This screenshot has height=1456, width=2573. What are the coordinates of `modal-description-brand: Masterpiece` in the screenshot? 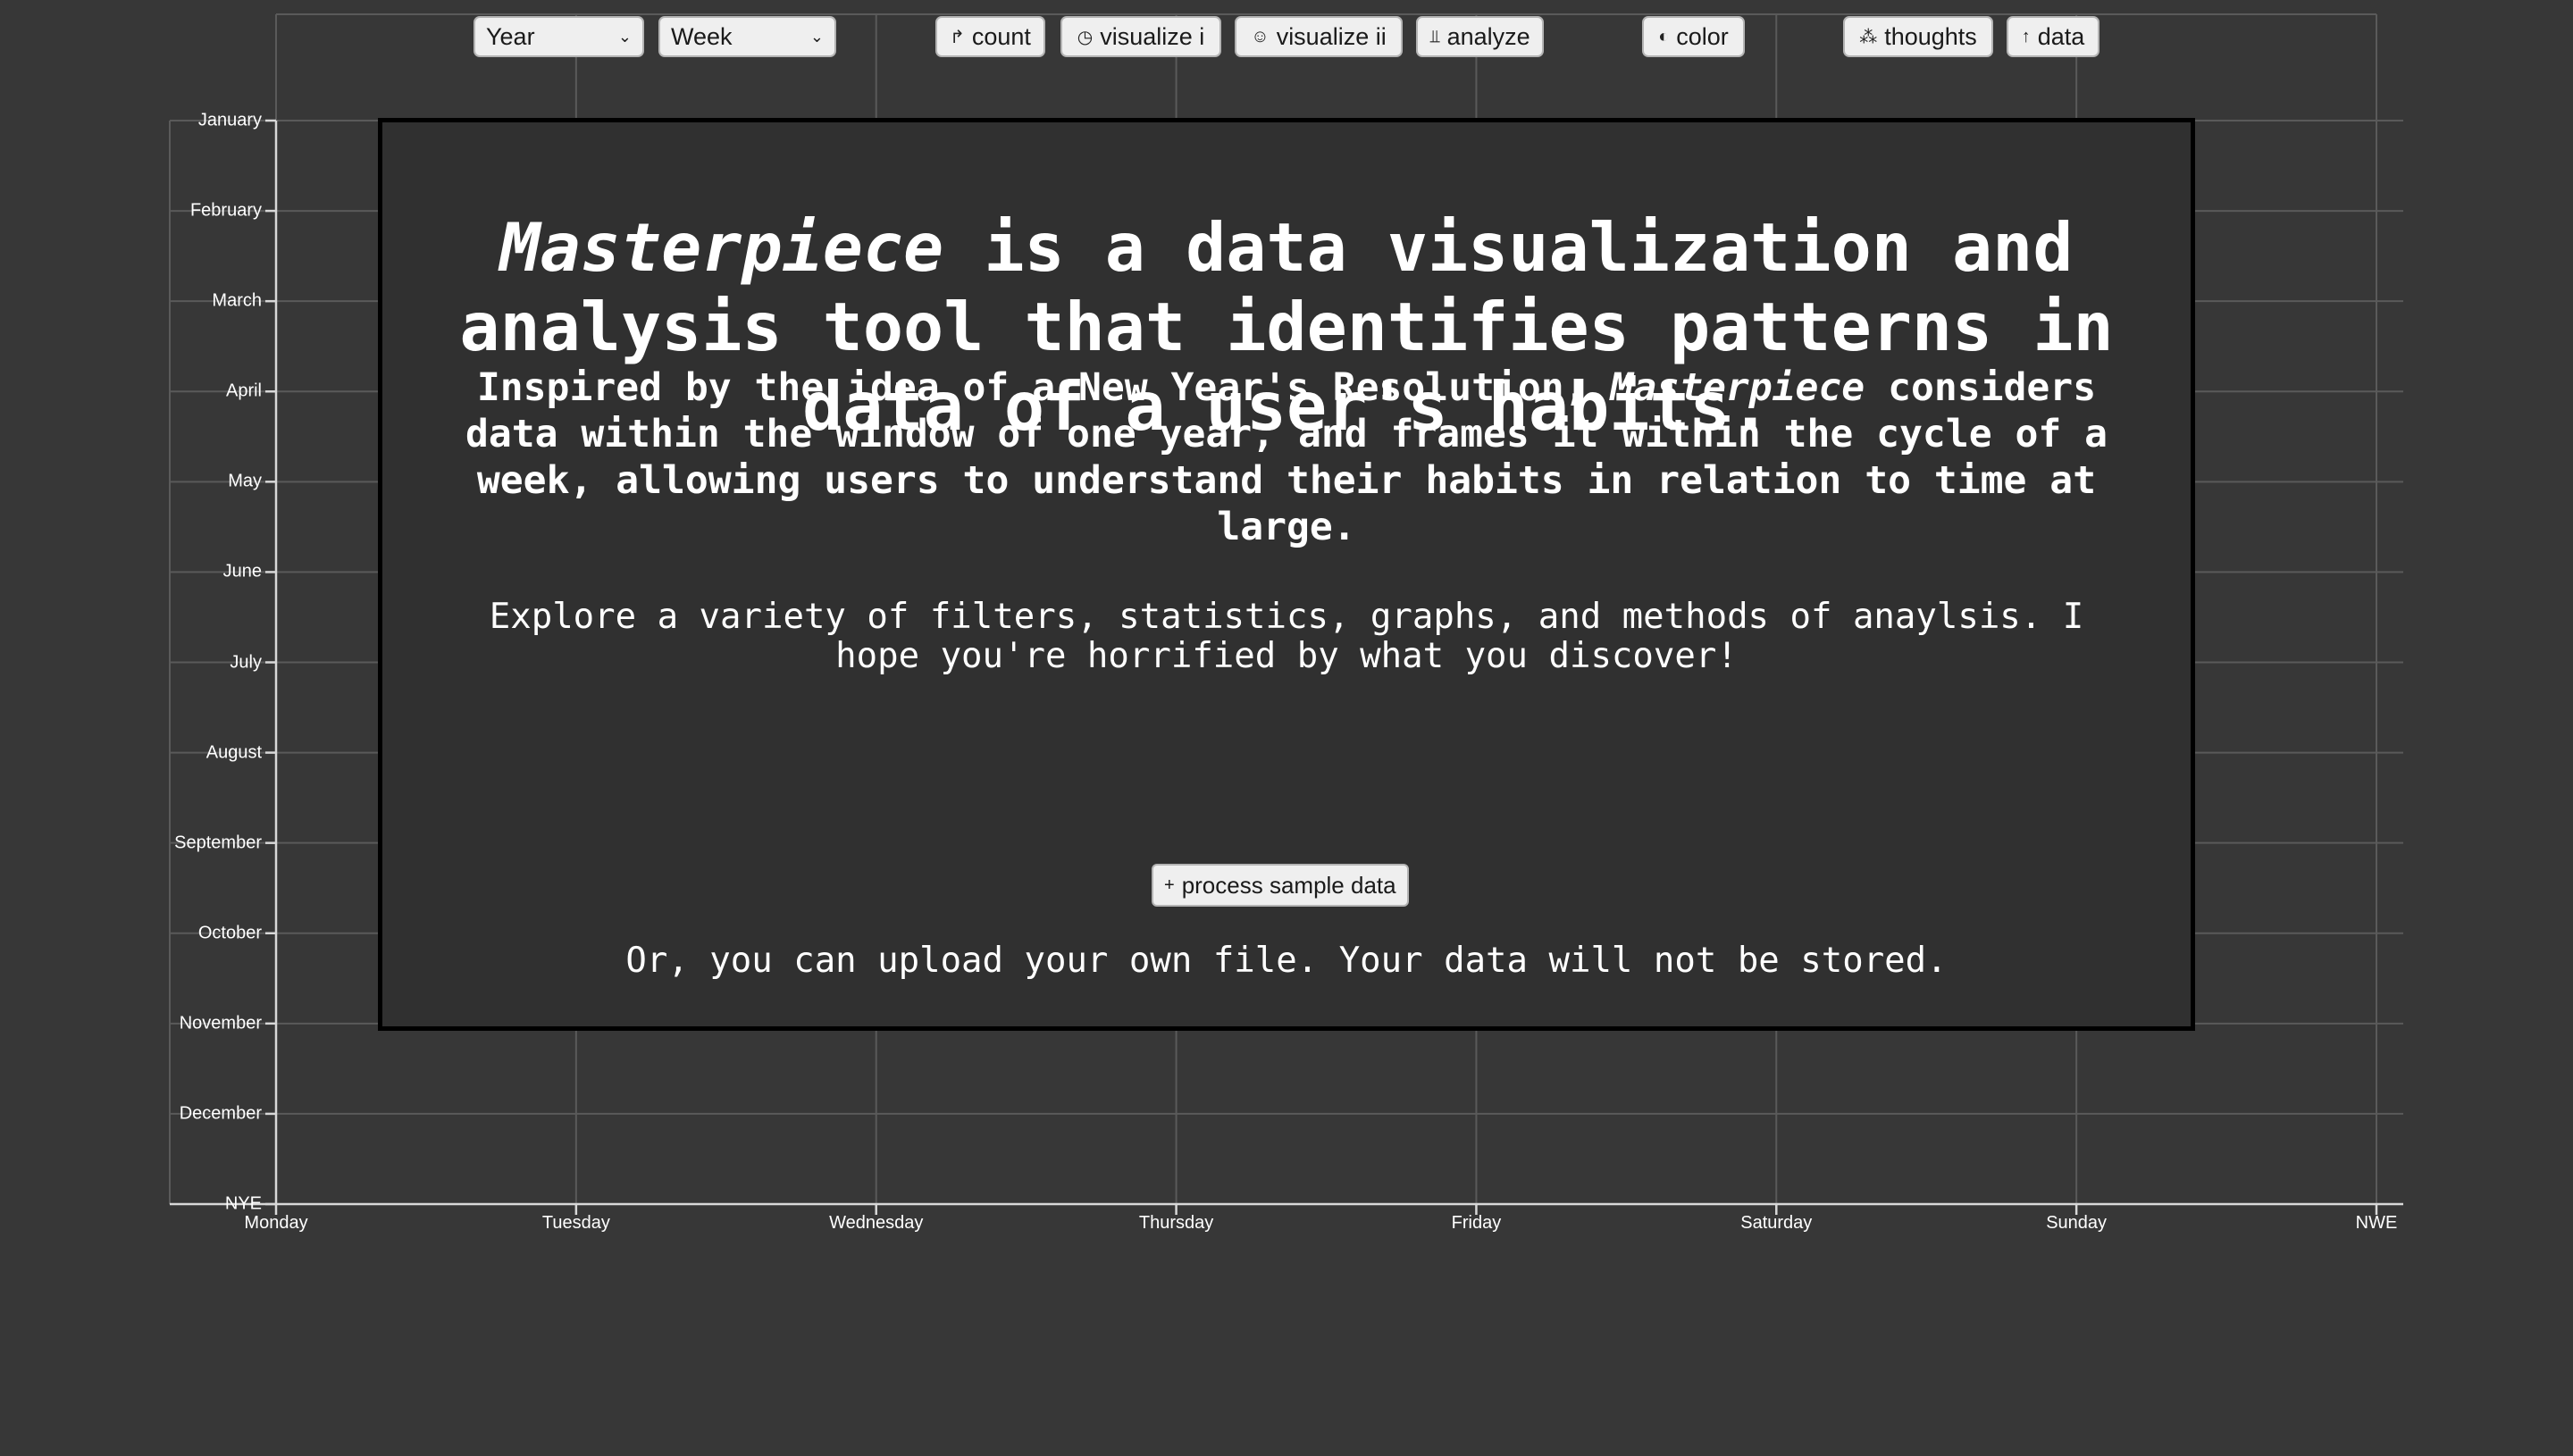 It's located at (1737, 387).